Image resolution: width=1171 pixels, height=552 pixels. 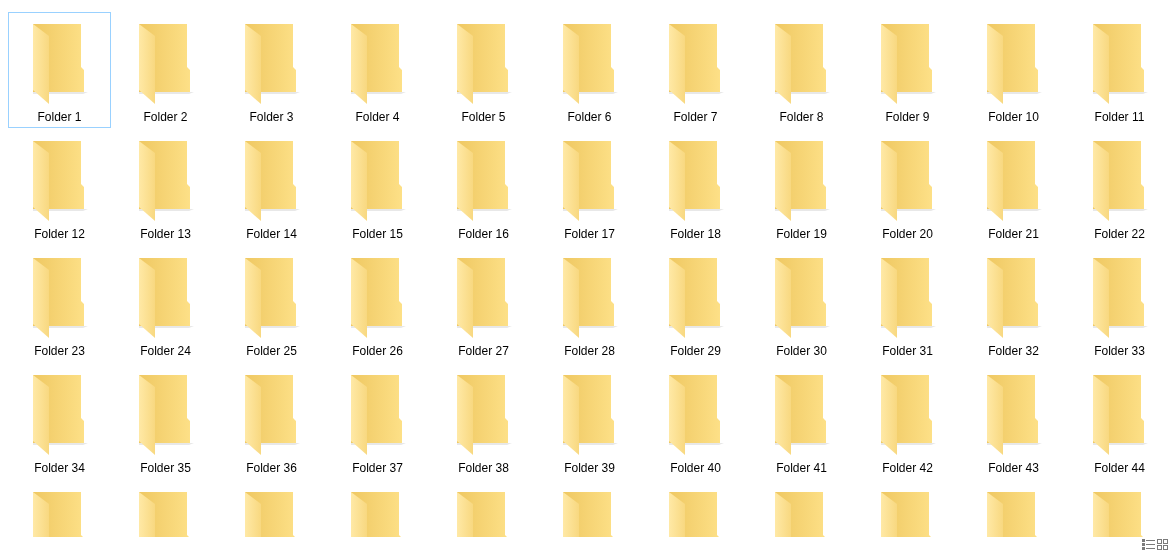 I want to click on folder-item: Folder 28, so click(x=589, y=304).